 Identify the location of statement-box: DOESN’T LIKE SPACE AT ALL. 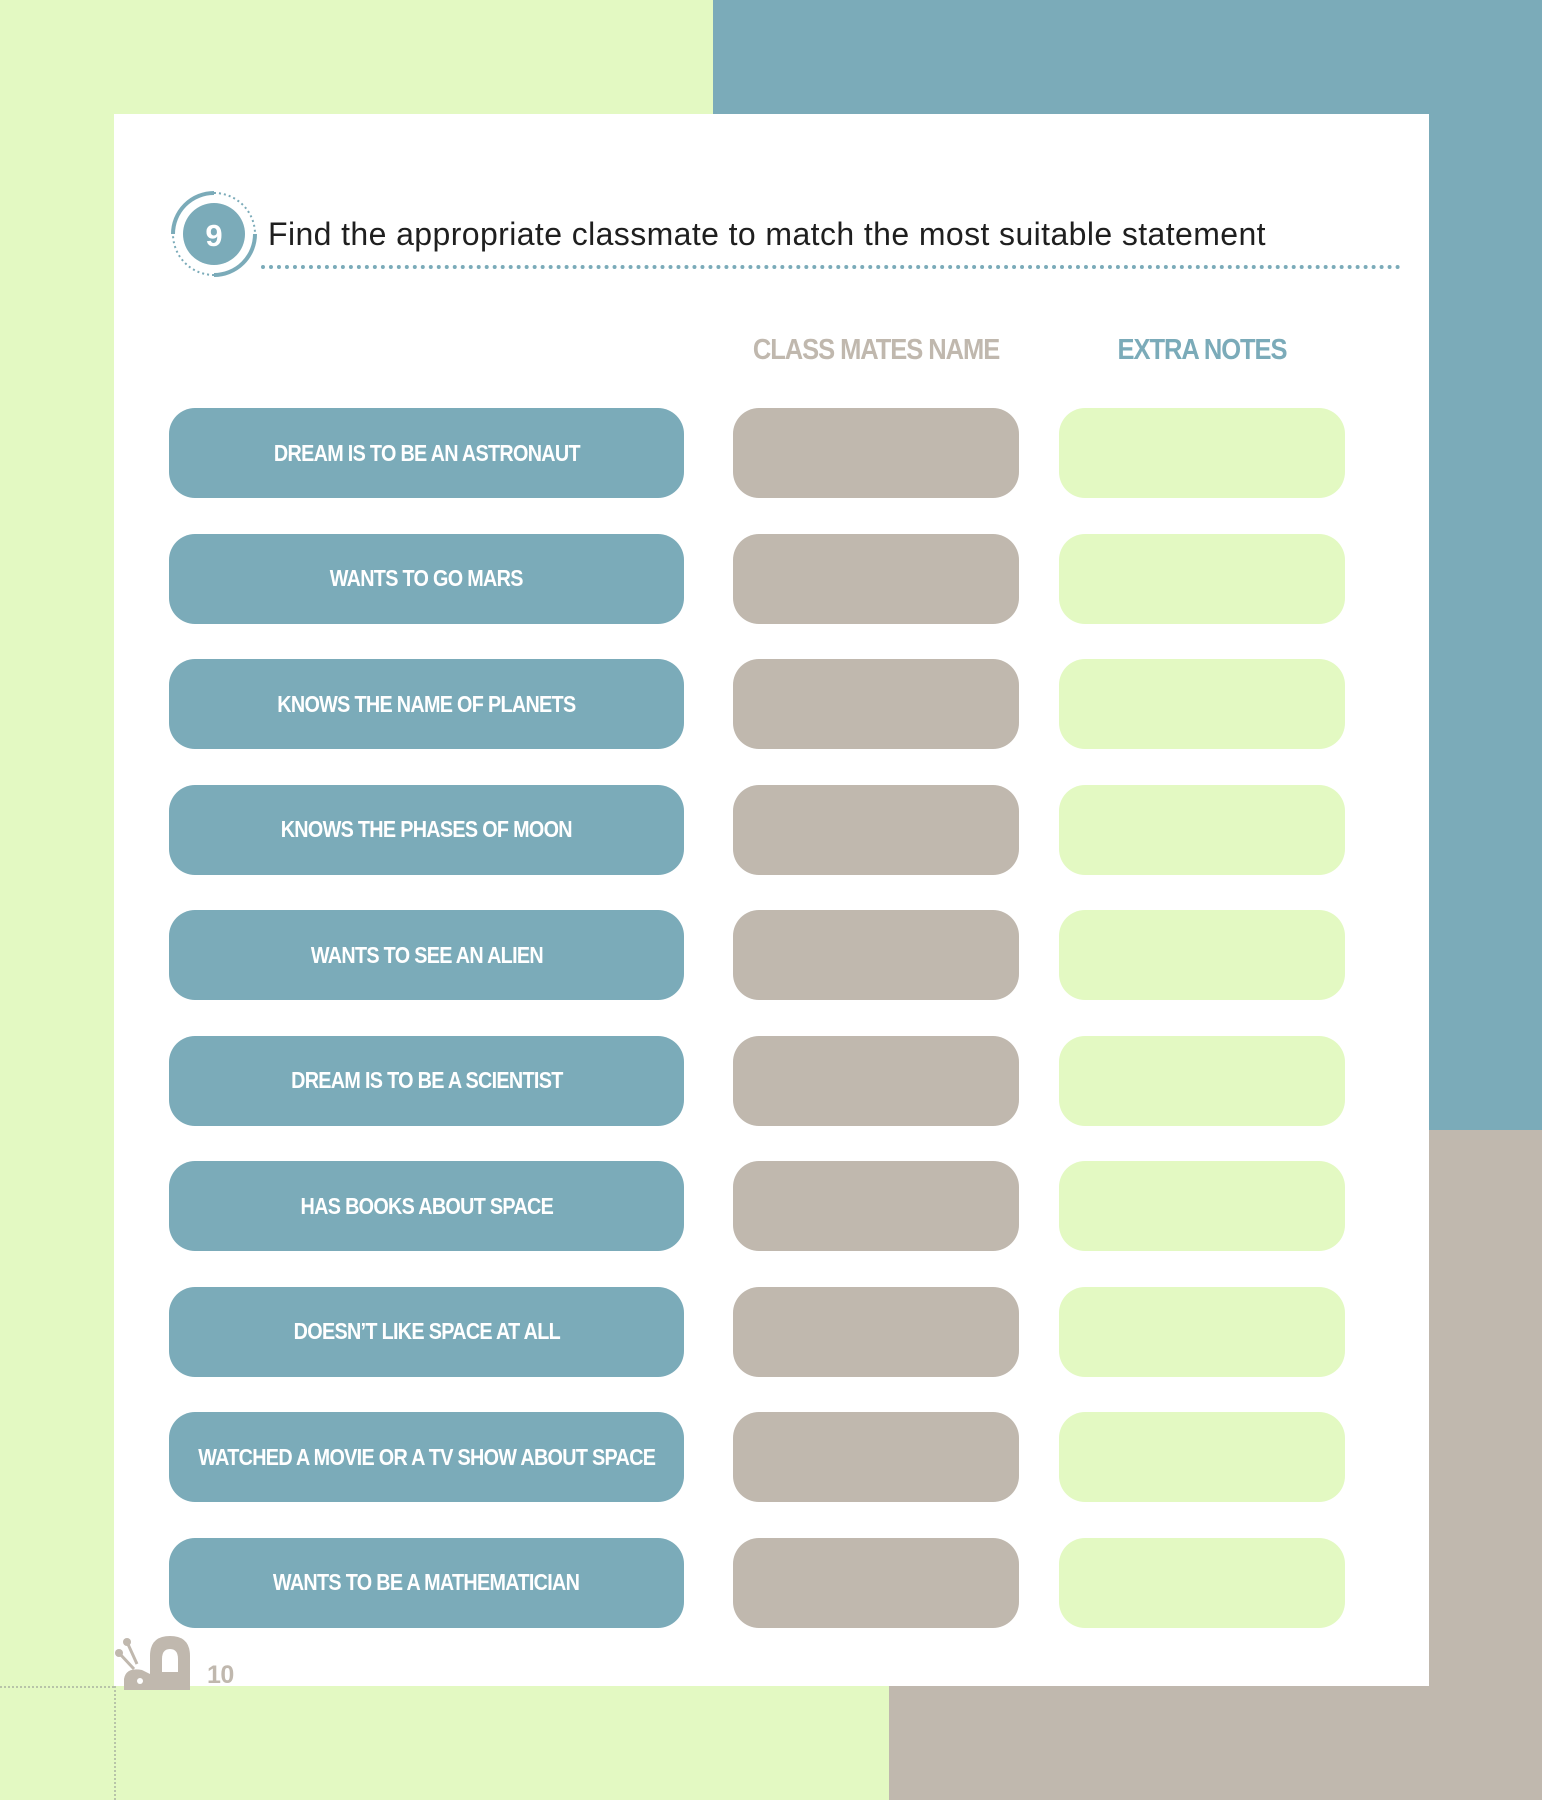
(426, 1331).